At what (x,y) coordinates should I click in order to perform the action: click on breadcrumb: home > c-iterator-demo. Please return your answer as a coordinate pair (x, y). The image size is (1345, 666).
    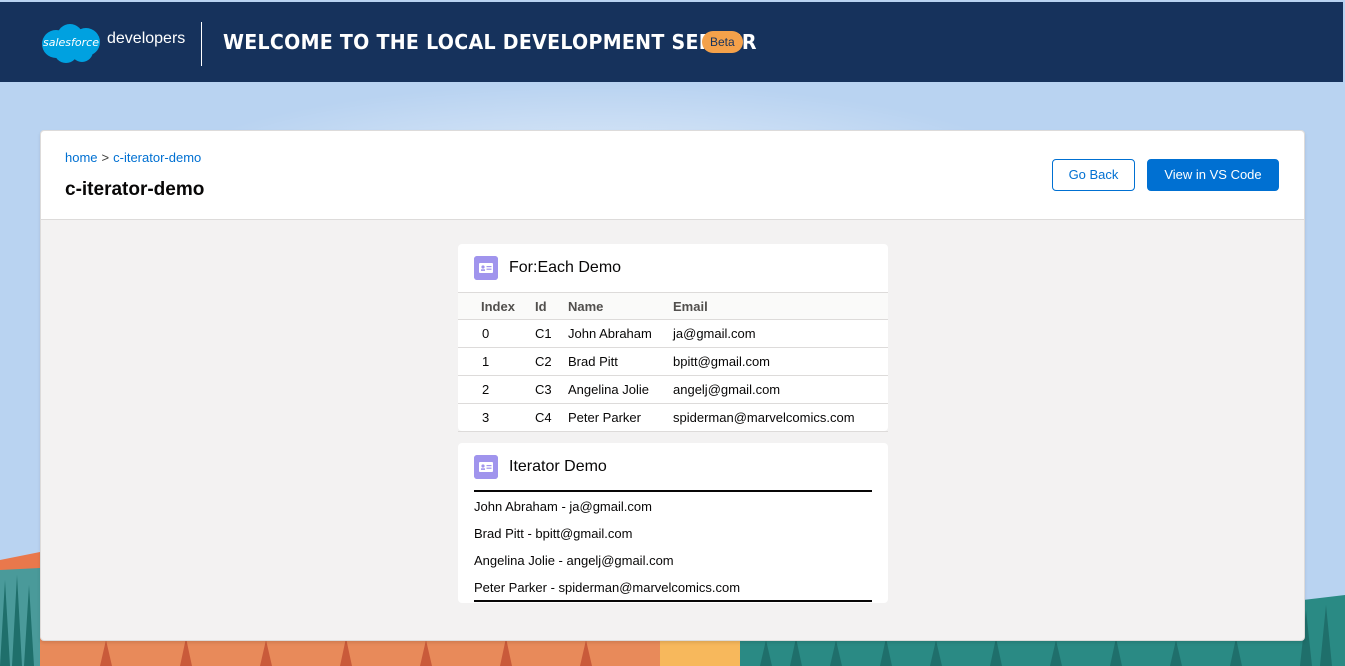
    Looking at the image, I should click on (133, 157).